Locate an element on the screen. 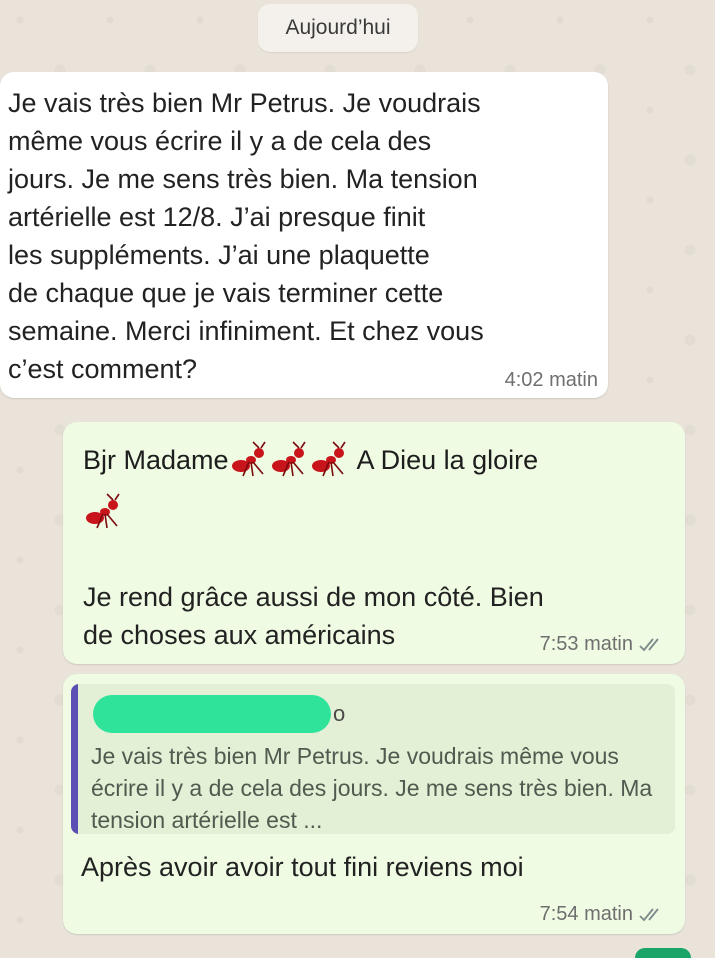 This screenshot has width=715, height=958. message-time: 4:02 matin is located at coordinates (551, 380).